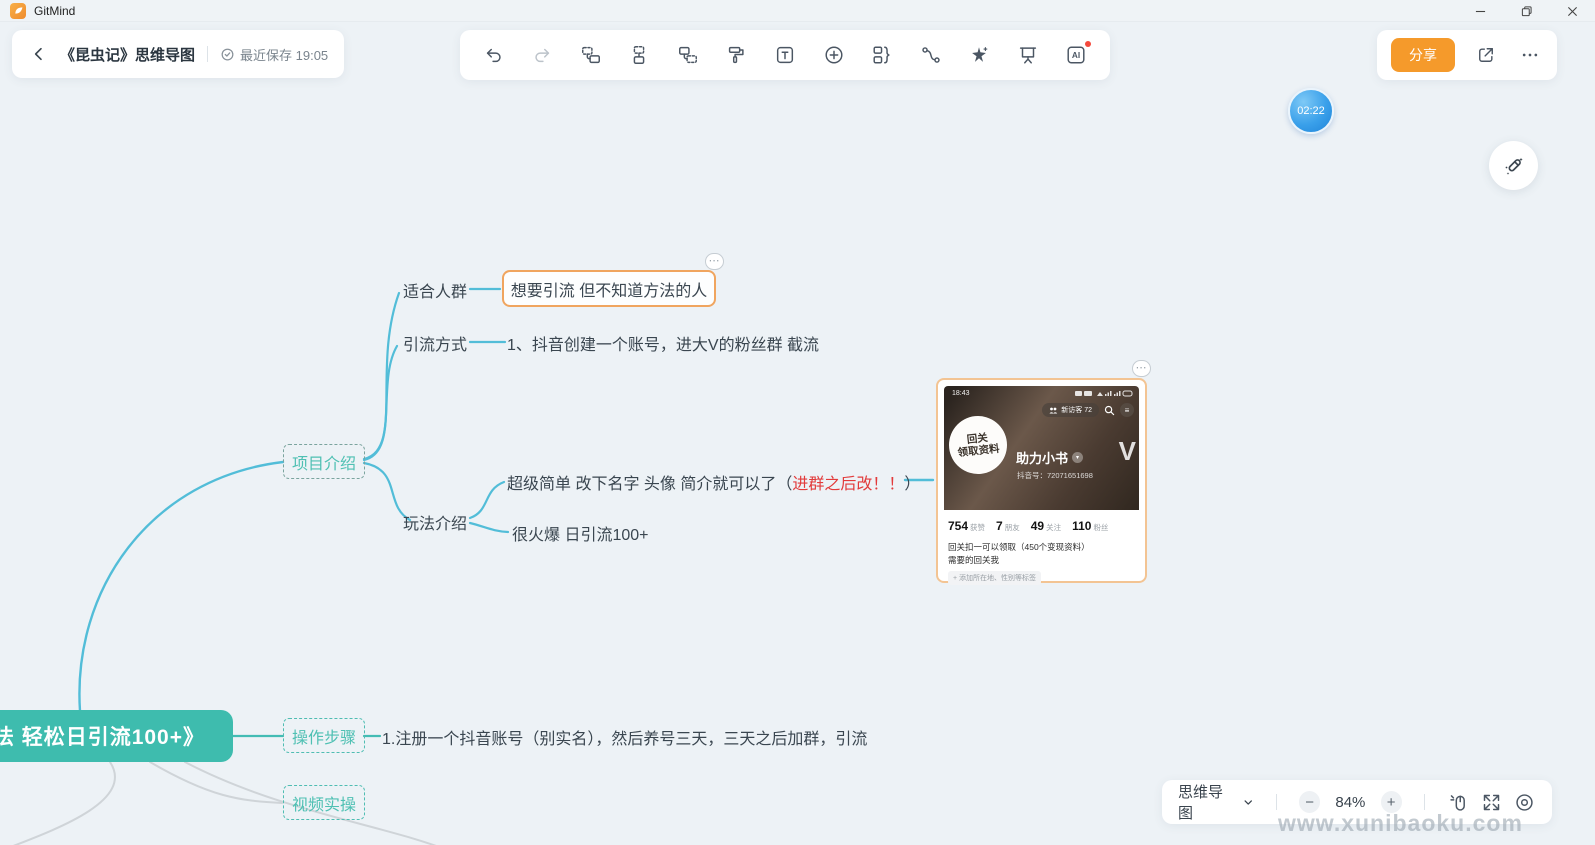 This screenshot has width=1595, height=845. What do you see at coordinates (912, 484) in the screenshot?
I see `gameplay-text-suffix: ）` at bounding box center [912, 484].